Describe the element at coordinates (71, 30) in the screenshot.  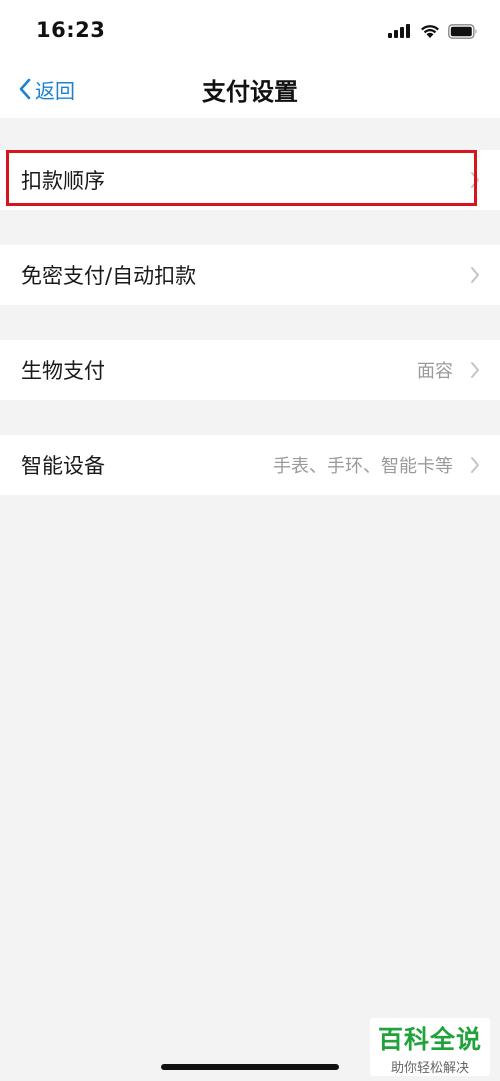
I see `status-time: 16:23` at that location.